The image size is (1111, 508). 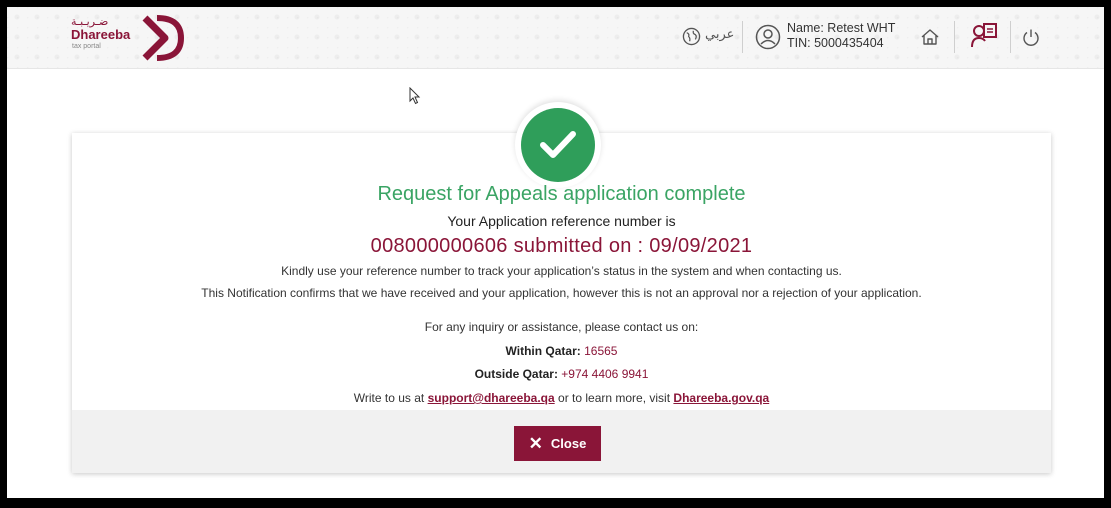 I want to click on logo-subtitle: tax portal, so click(x=86, y=46).